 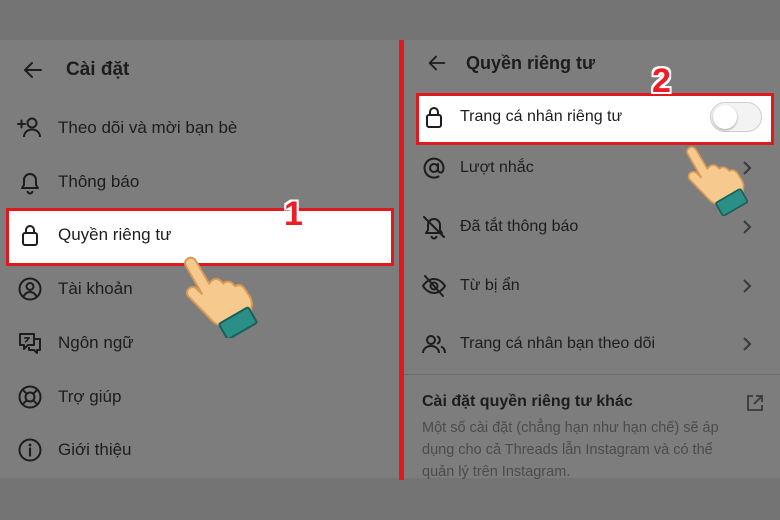 I want to click on eye-off-icon, so click(x=434, y=286).